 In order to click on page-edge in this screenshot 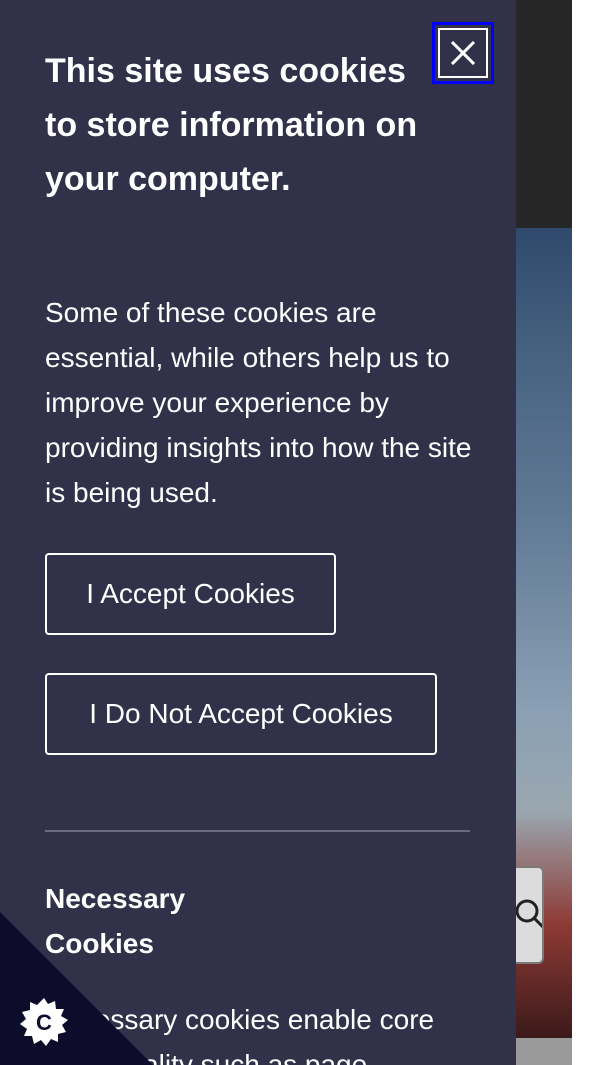, I will do `click(586, 532)`.